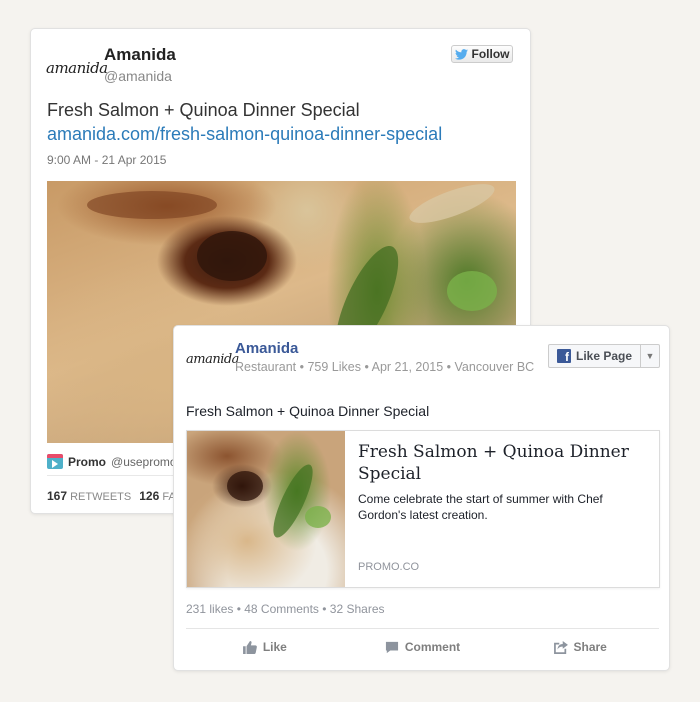 The image size is (700, 702). I want to click on thumbs-up-icon, so click(249, 647).